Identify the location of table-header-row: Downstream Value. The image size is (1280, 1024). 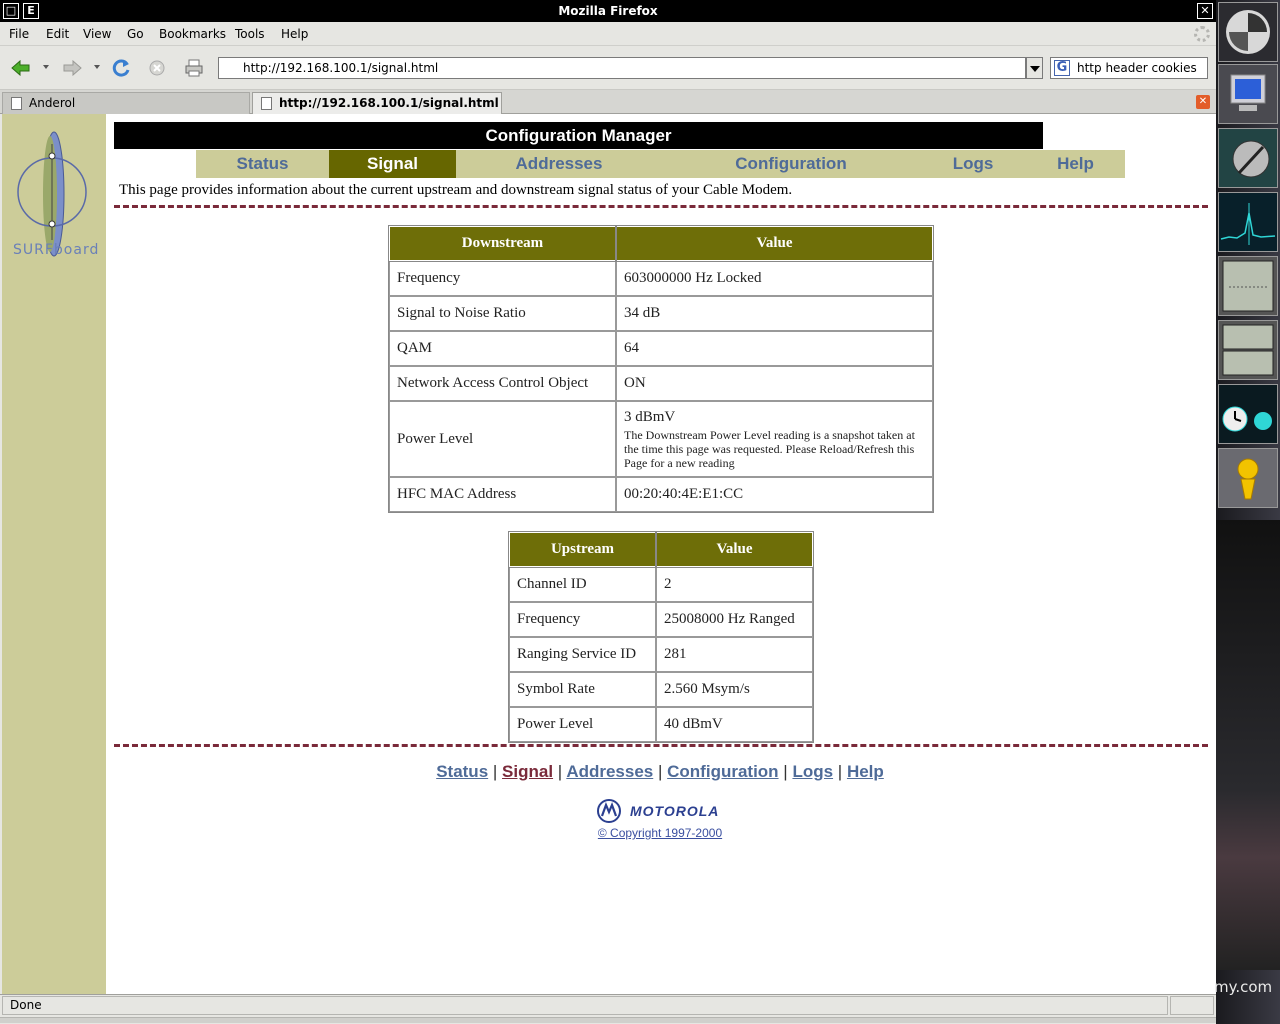
(661, 243).